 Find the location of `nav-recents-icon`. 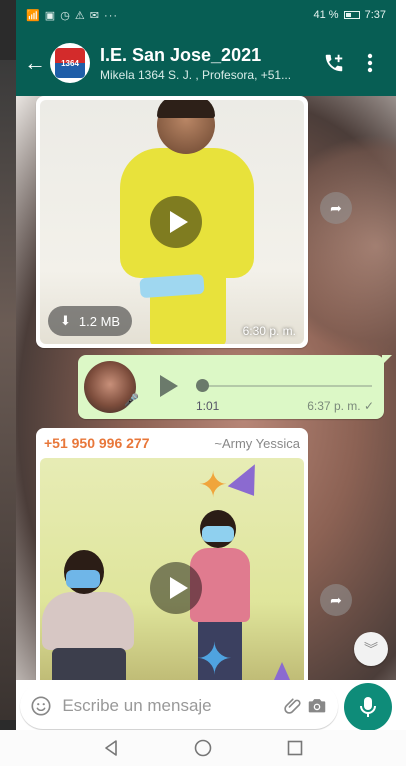

nav-recents-icon is located at coordinates (295, 748).